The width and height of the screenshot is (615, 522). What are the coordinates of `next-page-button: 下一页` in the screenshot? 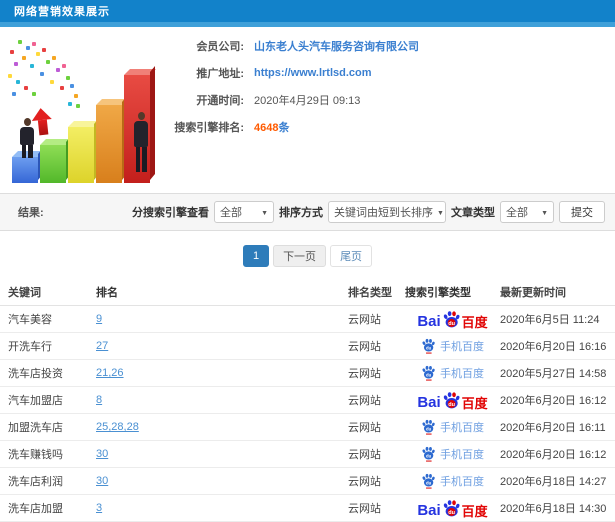 It's located at (300, 256).